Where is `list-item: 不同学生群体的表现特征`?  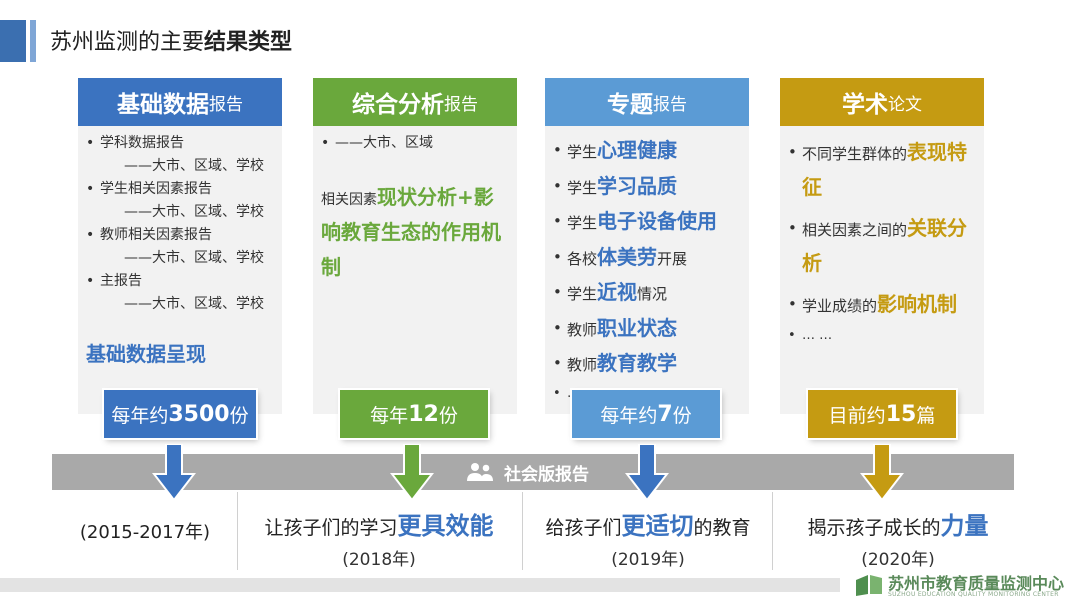 list-item: 不同学生群体的表现特征 is located at coordinates (881, 171).